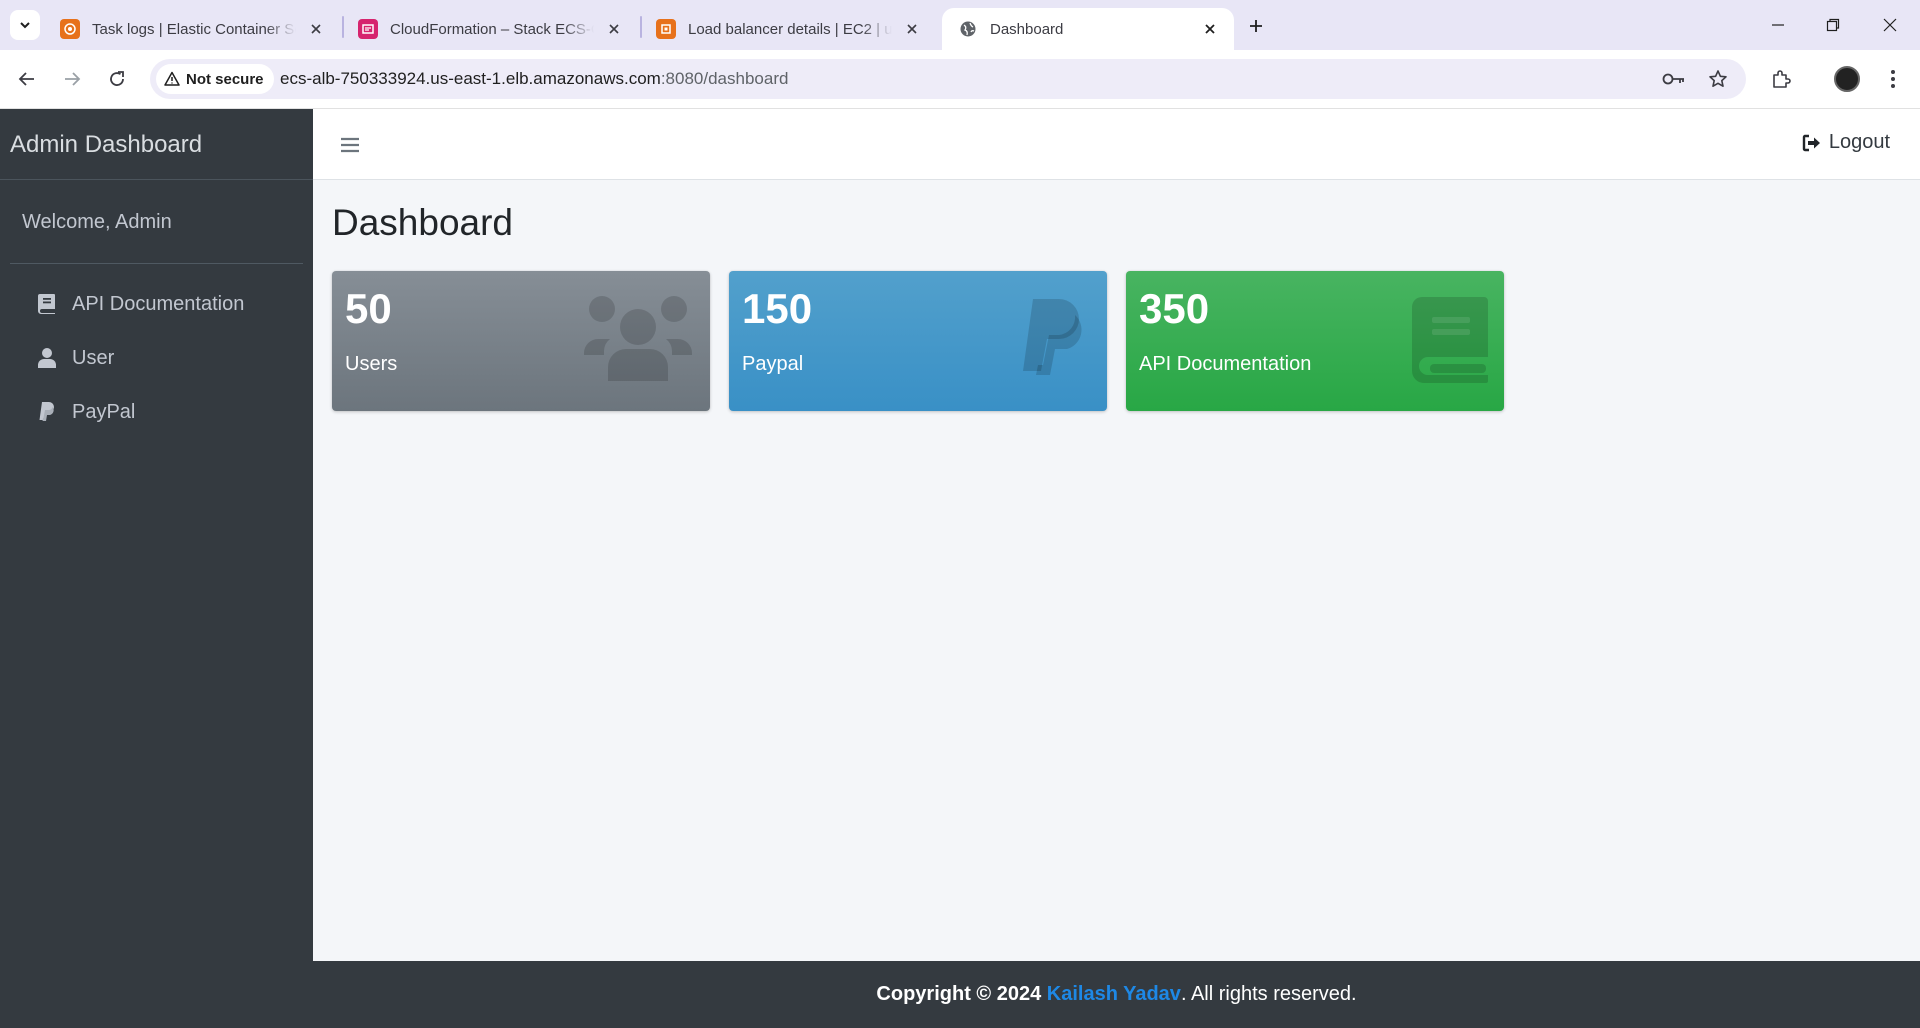  Describe the element at coordinates (1174, 308) in the screenshot. I see `stat-value: 350` at that location.